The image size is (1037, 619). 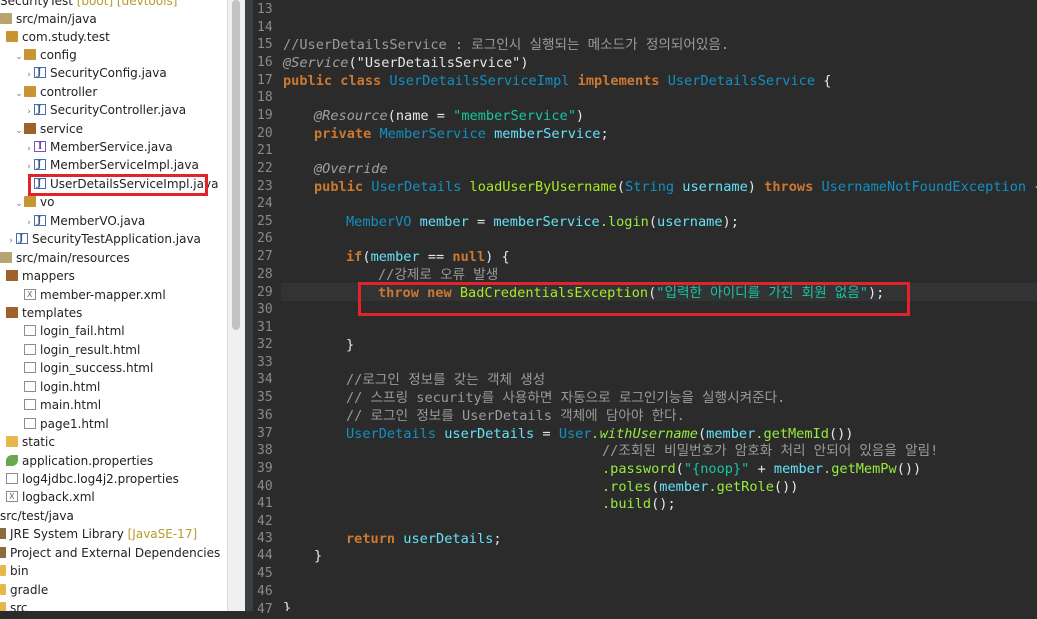 What do you see at coordinates (48, 129) in the screenshot?
I see `tree-package-service: ⌄ service` at bounding box center [48, 129].